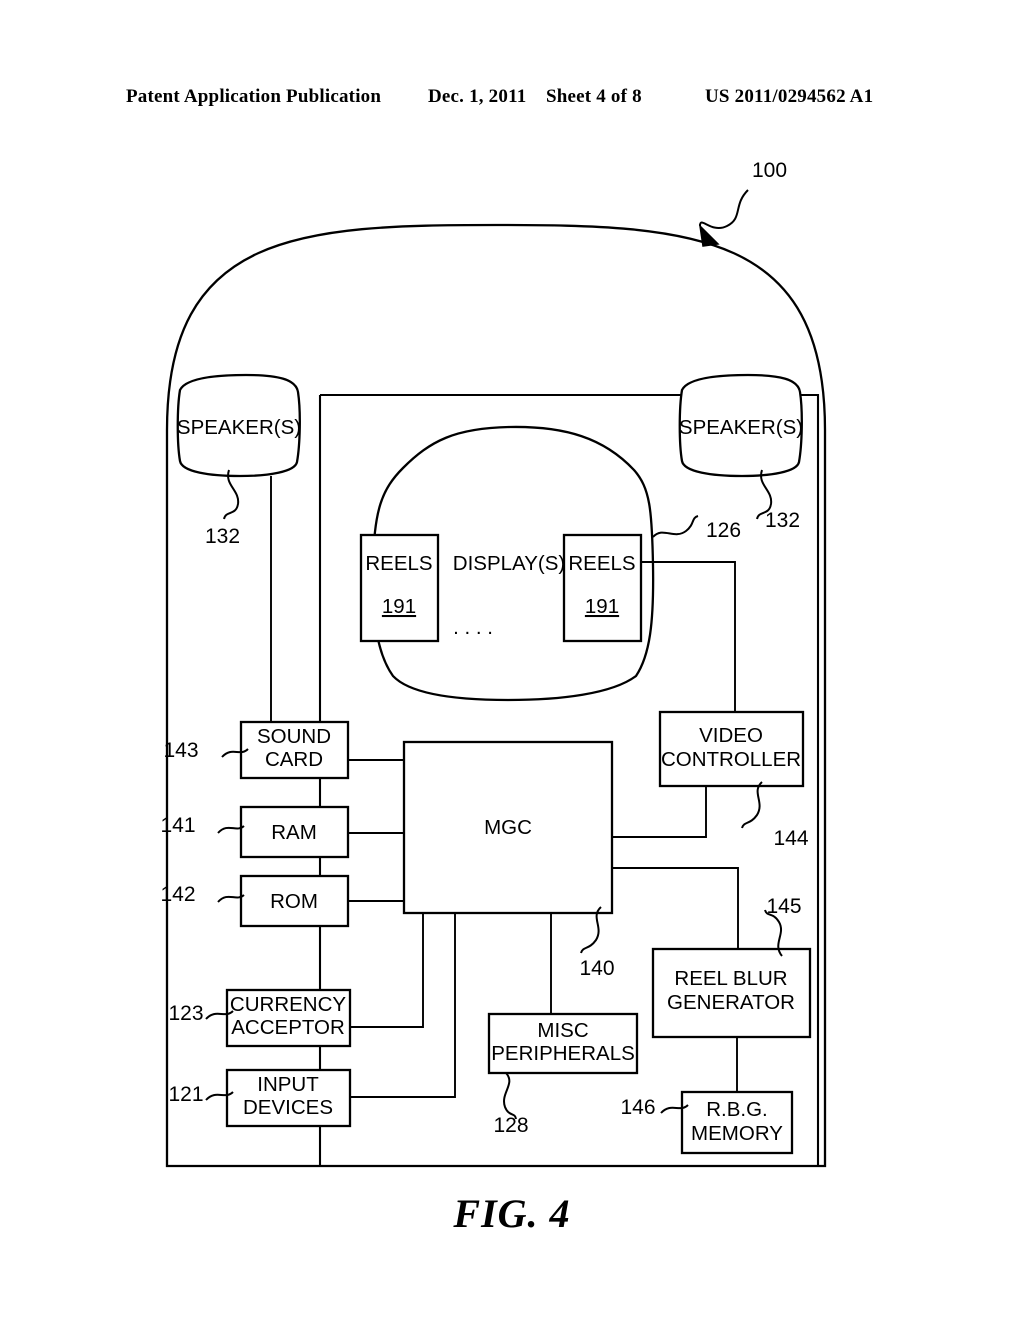 The image size is (1024, 1320). I want to click on input-devices-label-1: INPUT, so click(288, 1084).